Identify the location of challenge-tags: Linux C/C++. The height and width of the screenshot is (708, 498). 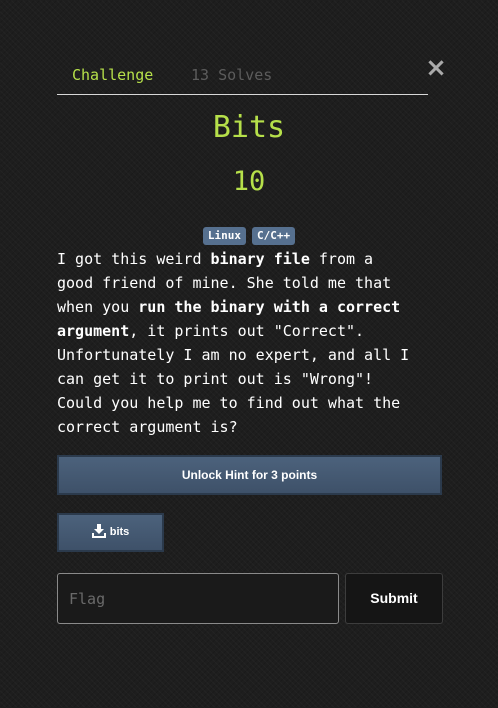
(249, 236).